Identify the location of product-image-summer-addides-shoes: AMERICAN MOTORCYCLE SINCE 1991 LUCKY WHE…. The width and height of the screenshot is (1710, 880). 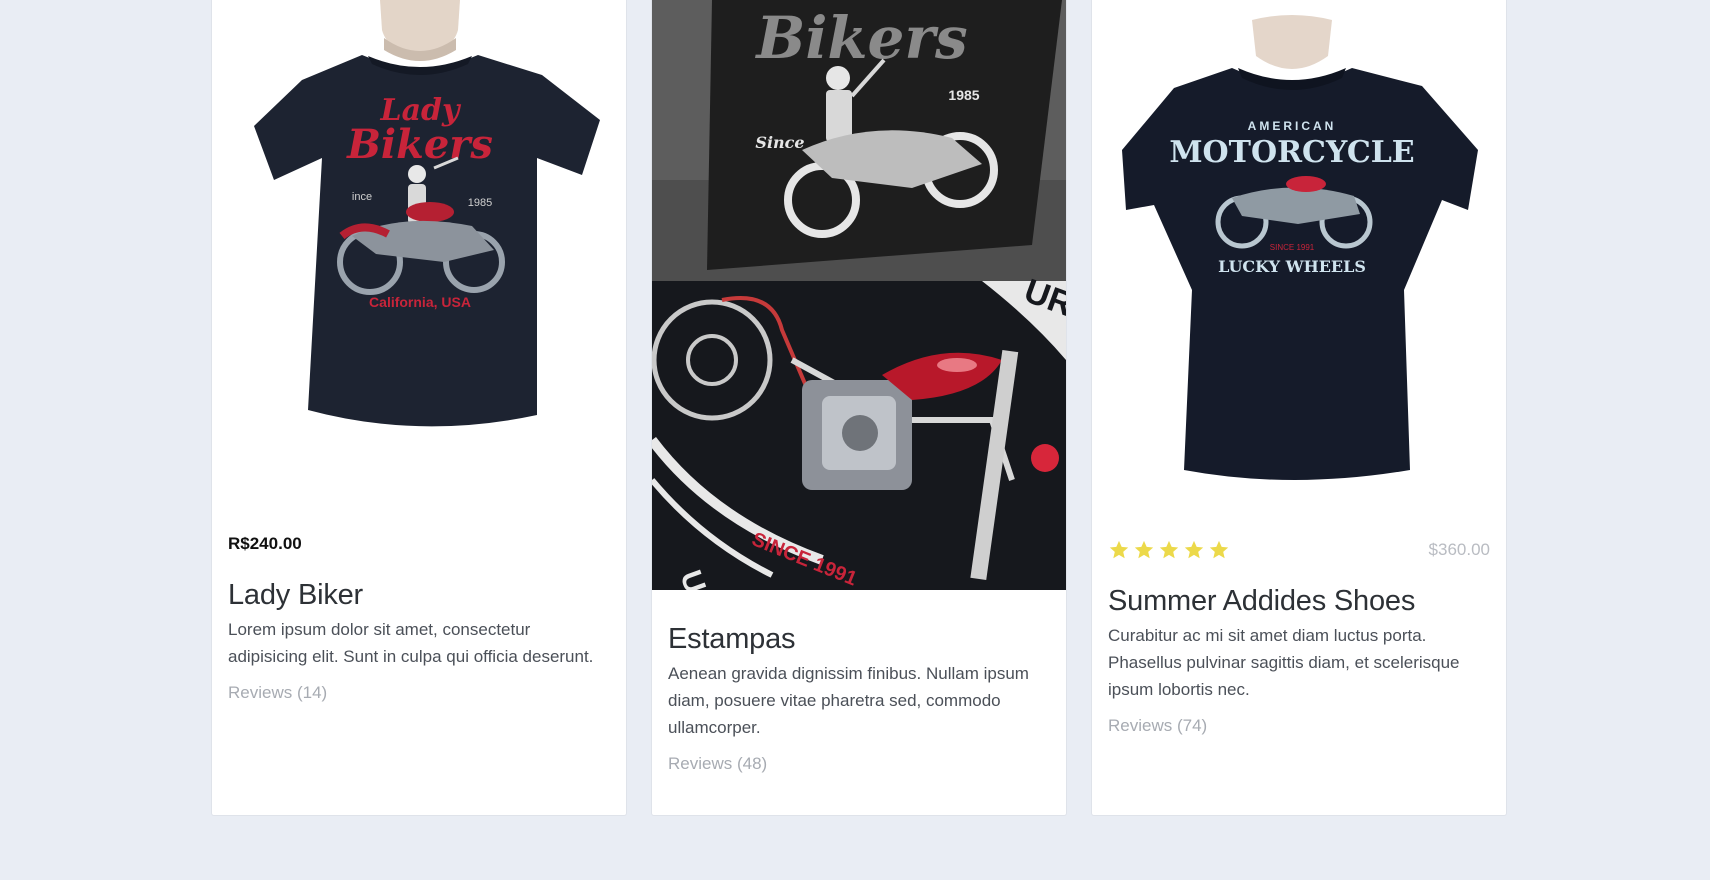
(1299, 260).